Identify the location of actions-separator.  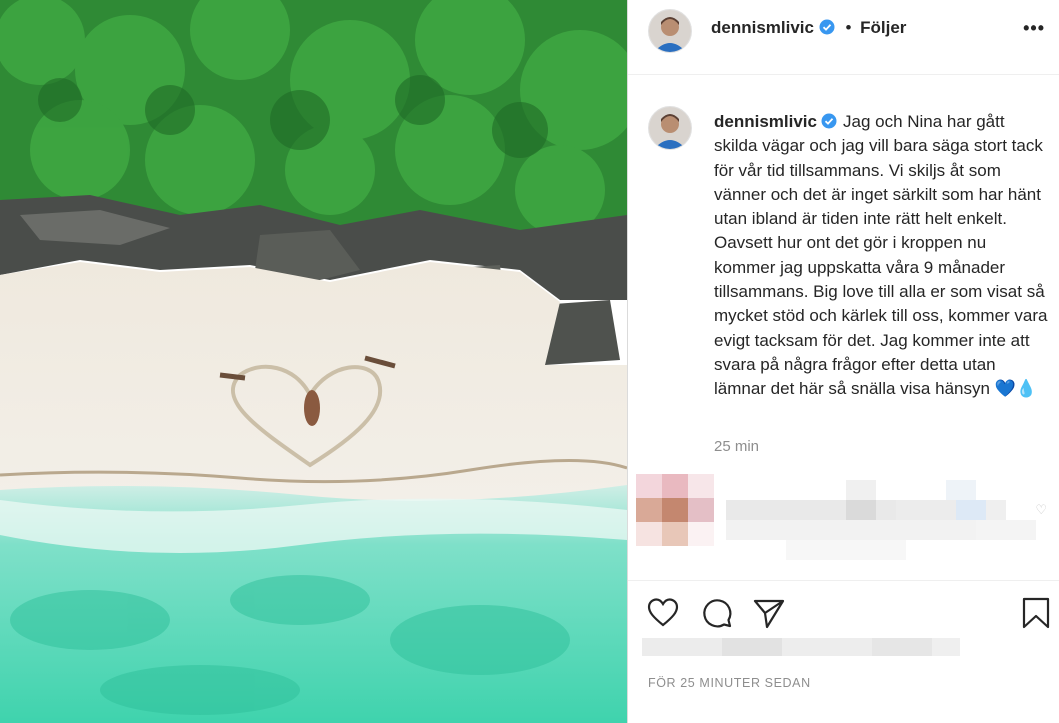
(843, 580).